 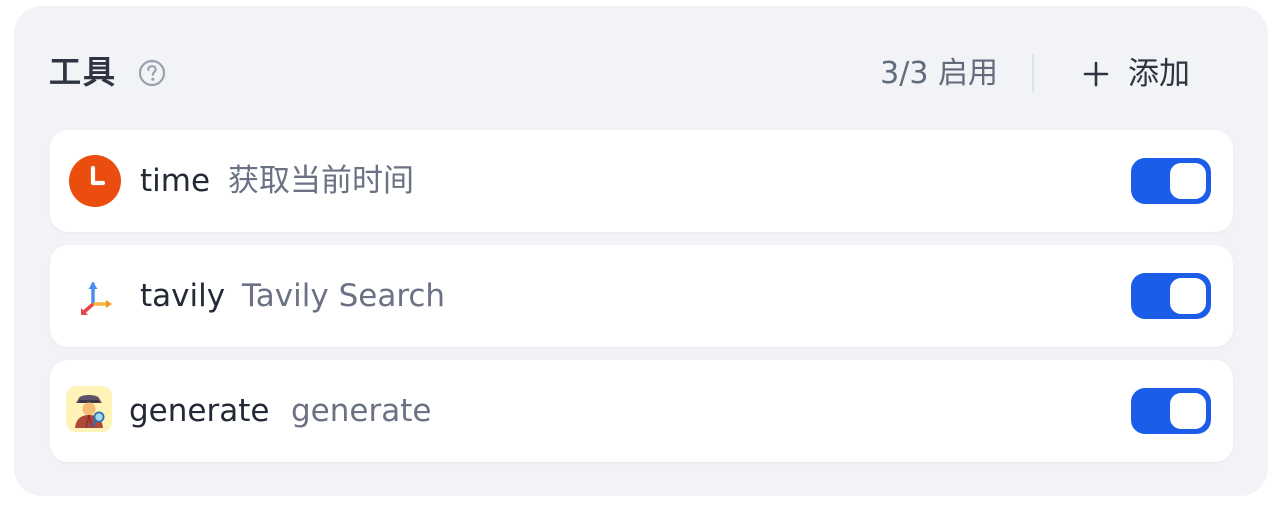 What do you see at coordinates (152, 73) in the screenshot?
I see `question-circle-icon` at bounding box center [152, 73].